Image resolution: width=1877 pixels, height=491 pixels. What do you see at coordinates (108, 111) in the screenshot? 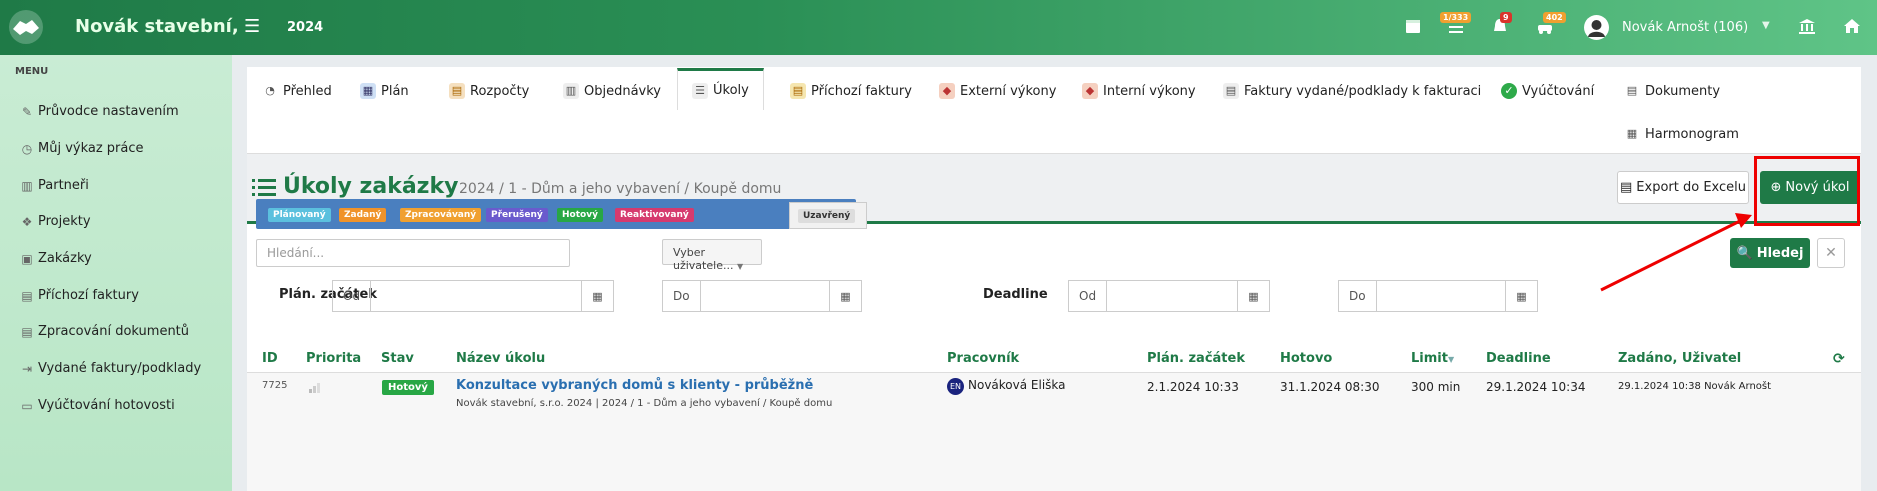
I see `sidebar-item-label: Průvodce nastavením` at bounding box center [108, 111].